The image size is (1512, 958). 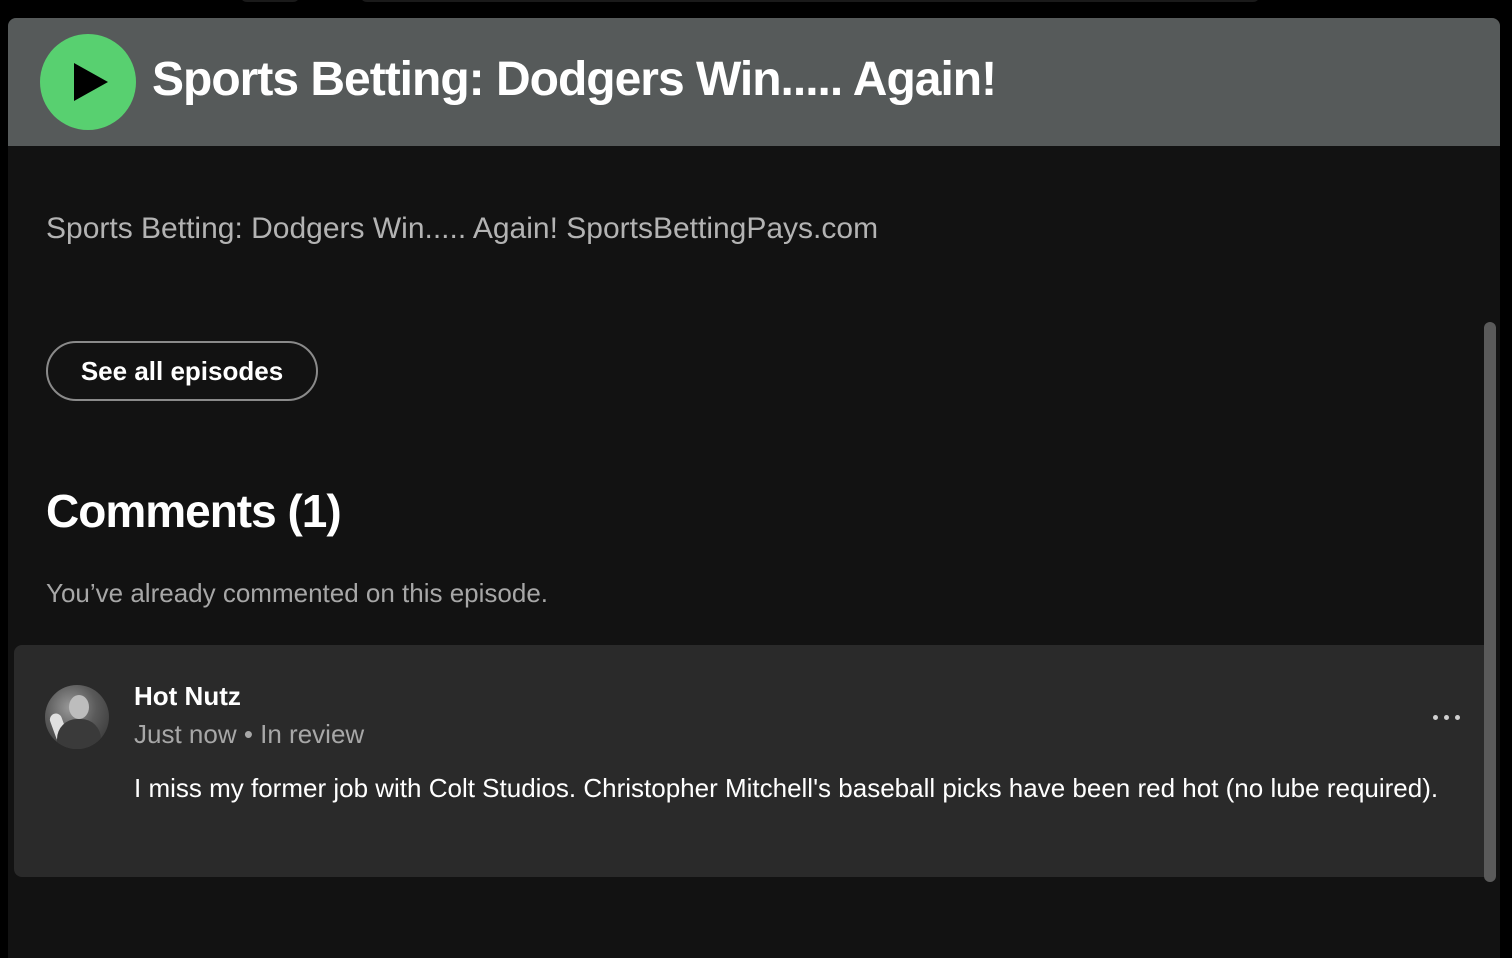 What do you see at coordinates (1446, 717) in the screenshot?
I see `more-options-button` at bounding box center [1446, 717].